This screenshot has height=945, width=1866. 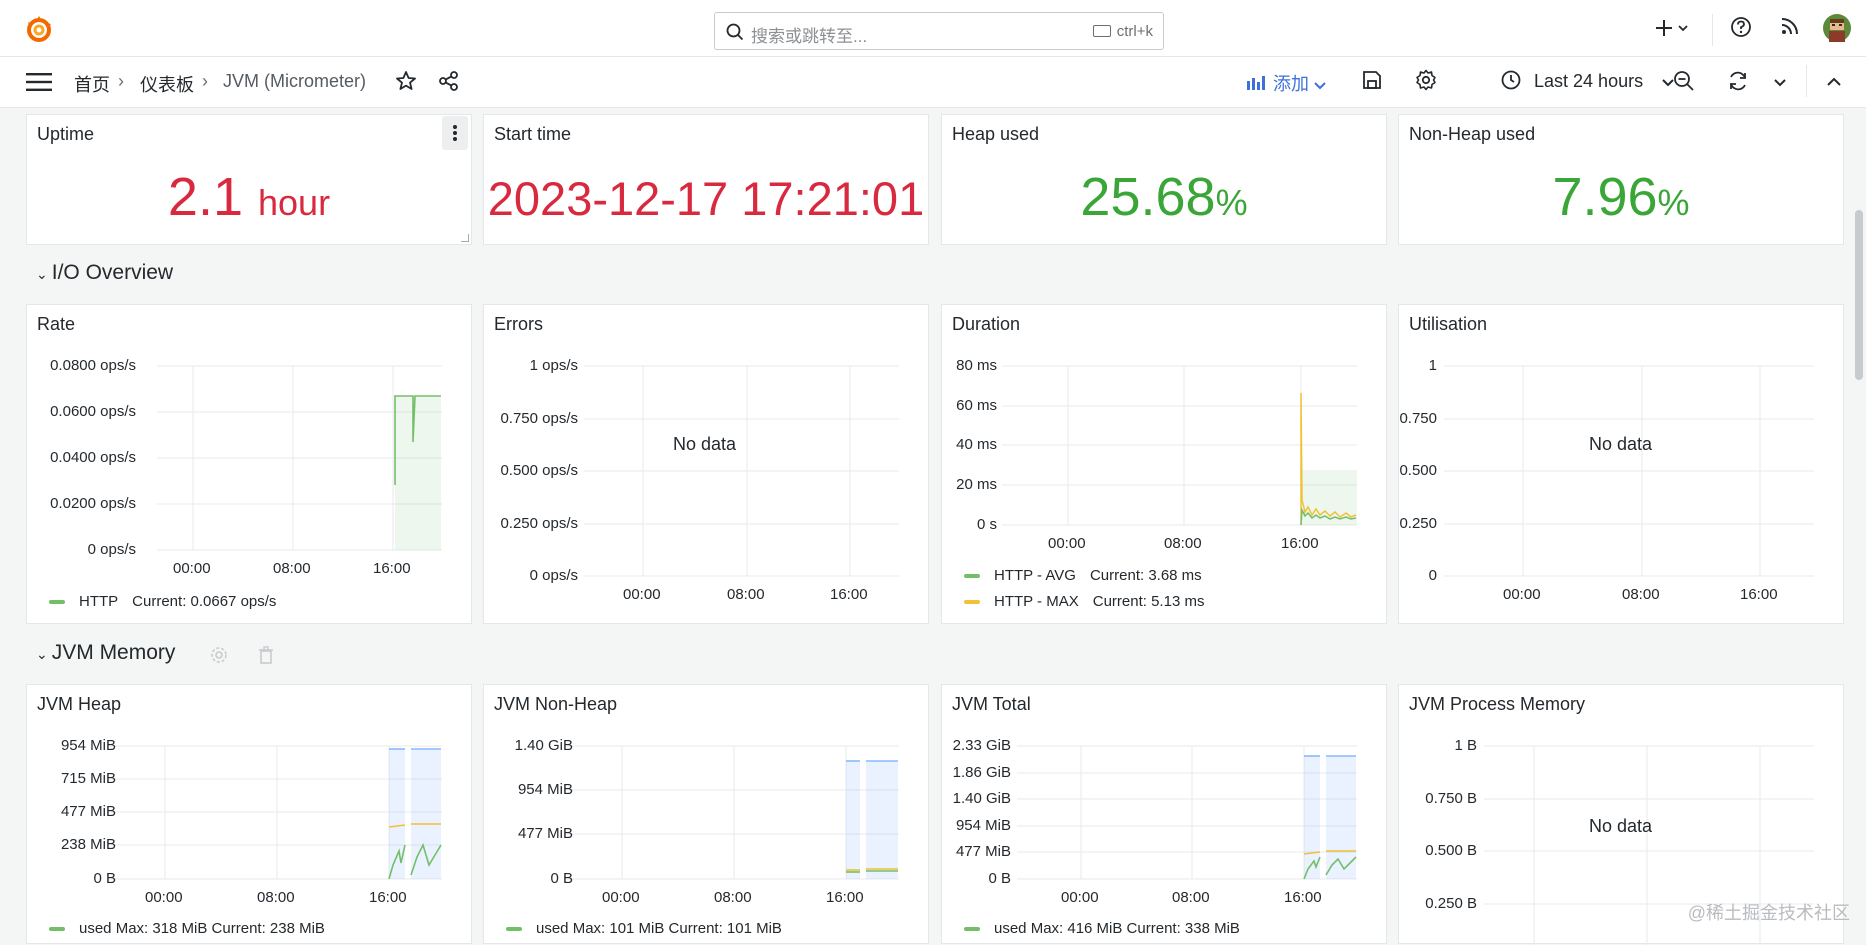 I want to click on panel-title: Uptime, so click(x=66, y=134).